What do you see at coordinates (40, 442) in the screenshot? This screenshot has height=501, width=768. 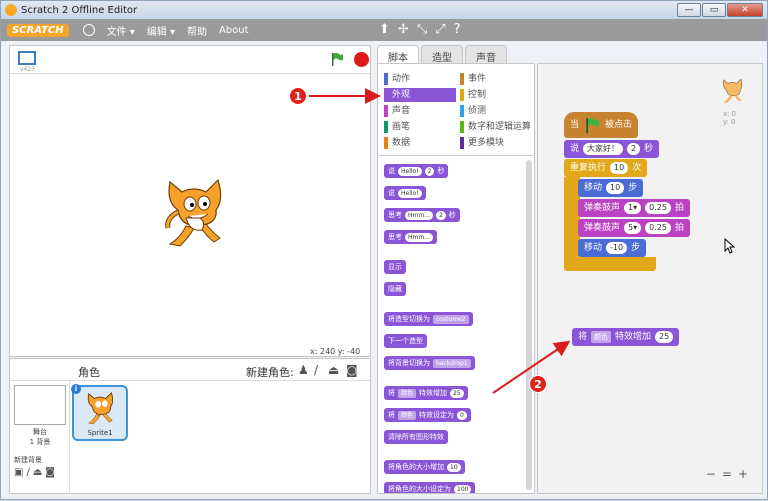 I see `backdrop-count: 1 背景` at bounding box center [40, 442].